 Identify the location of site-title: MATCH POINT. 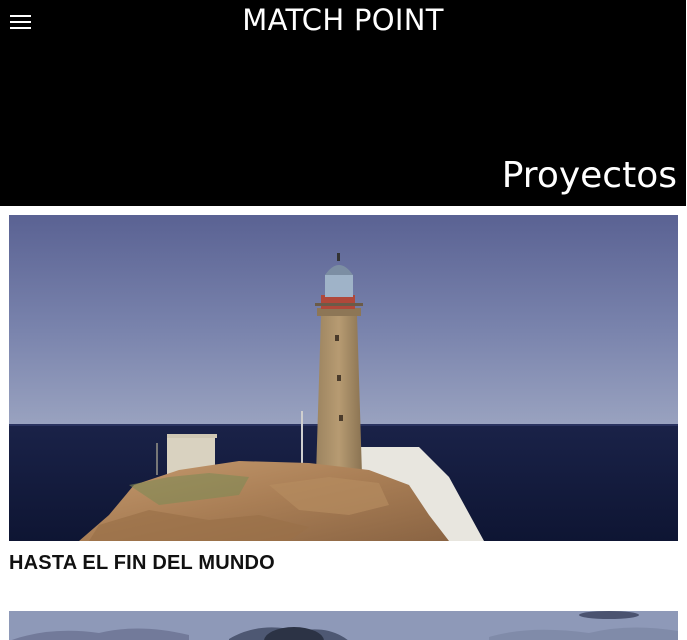
(343, 20).